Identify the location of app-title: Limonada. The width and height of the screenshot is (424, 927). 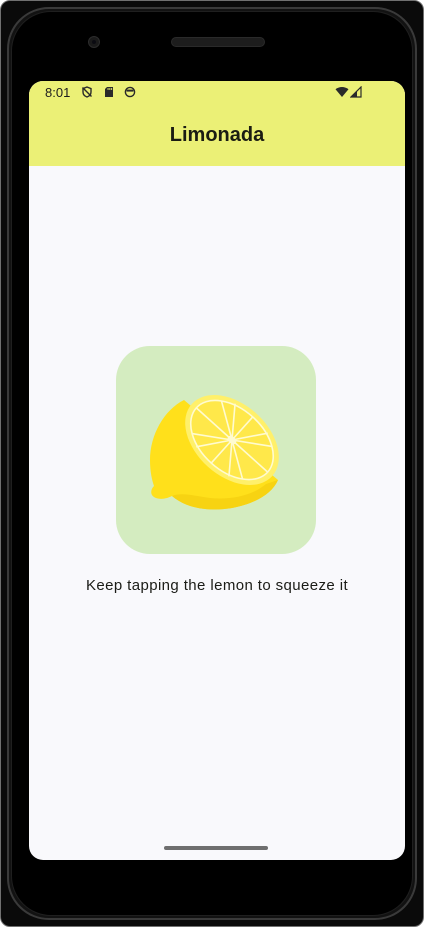
(217, 135).